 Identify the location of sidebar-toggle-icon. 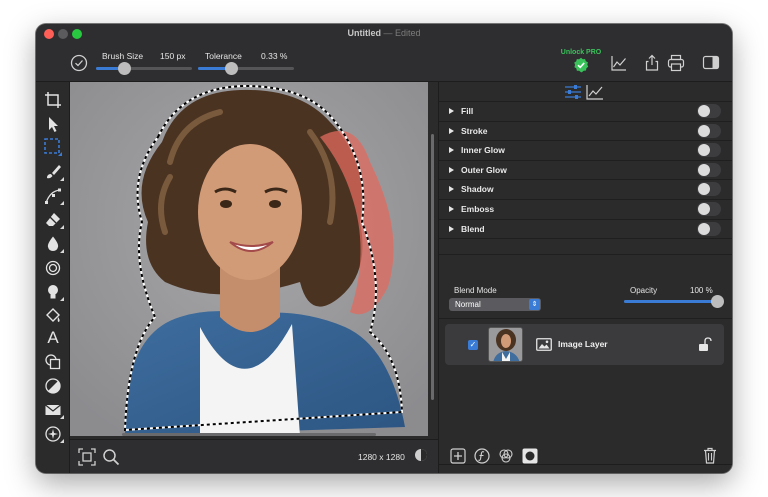
(711, 63).